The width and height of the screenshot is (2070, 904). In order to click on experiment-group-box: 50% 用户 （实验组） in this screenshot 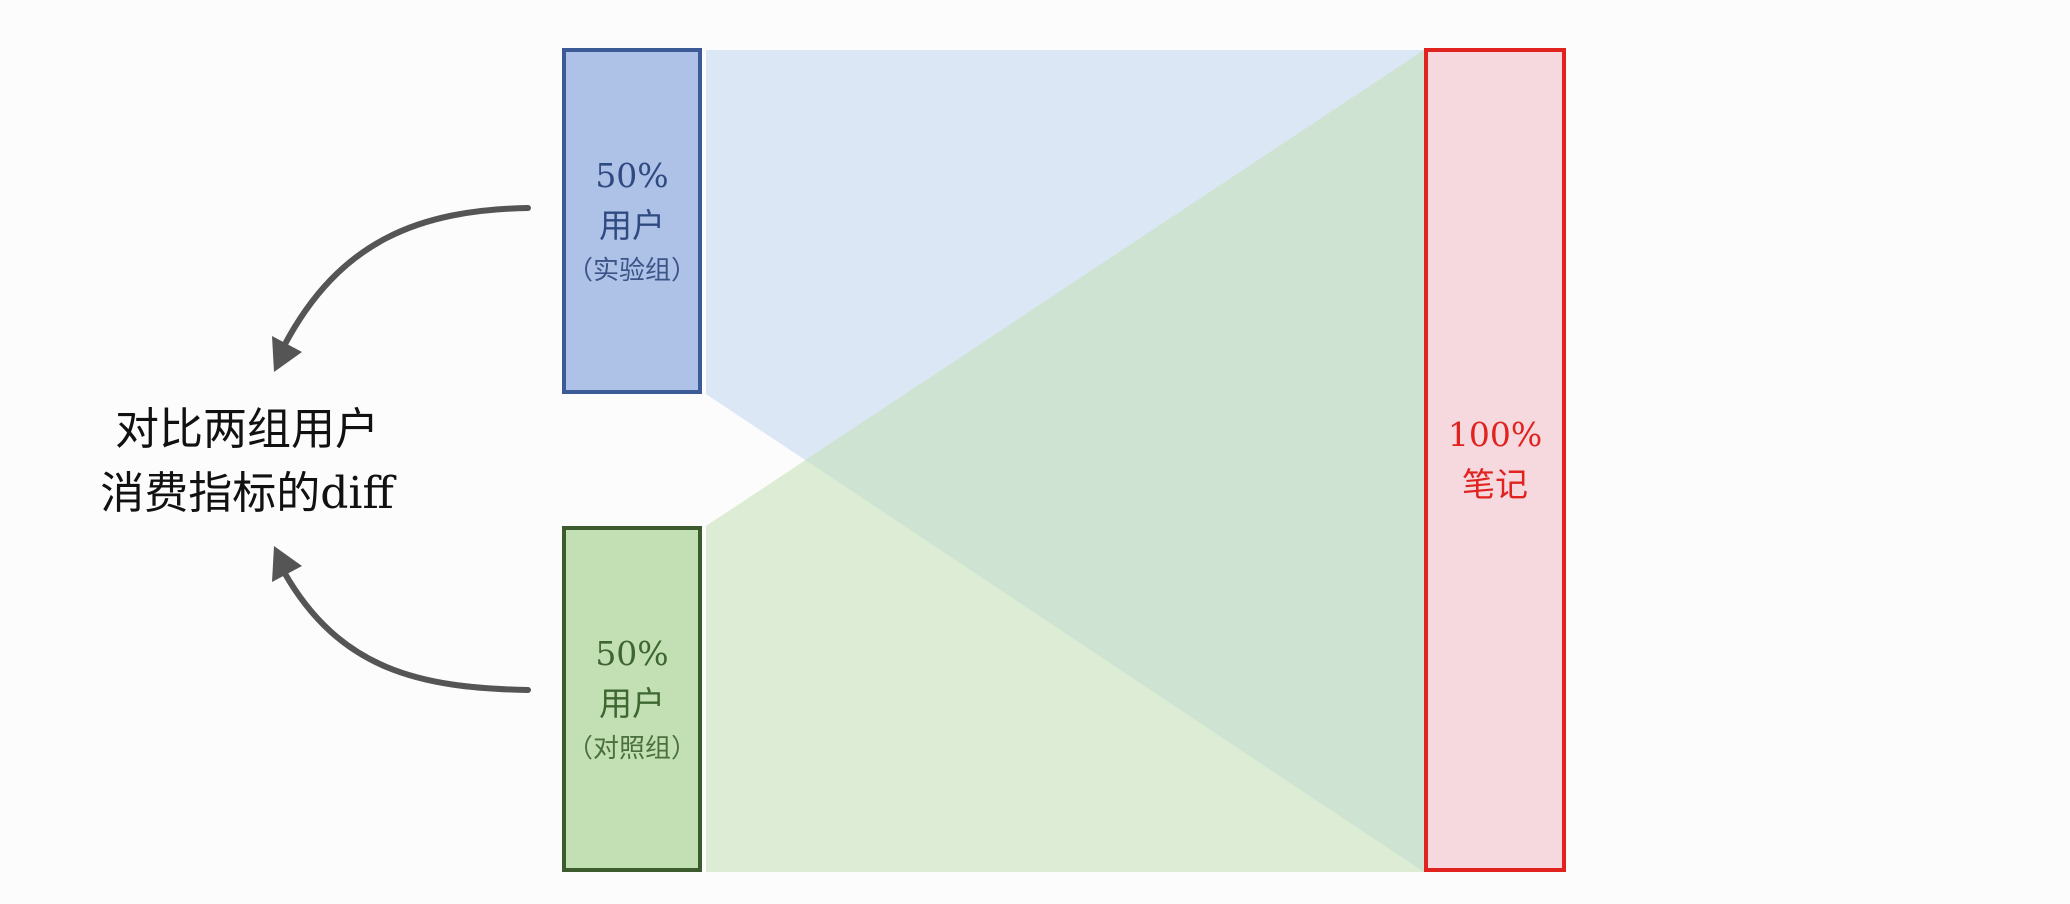, I will do `click(632, 221)`.